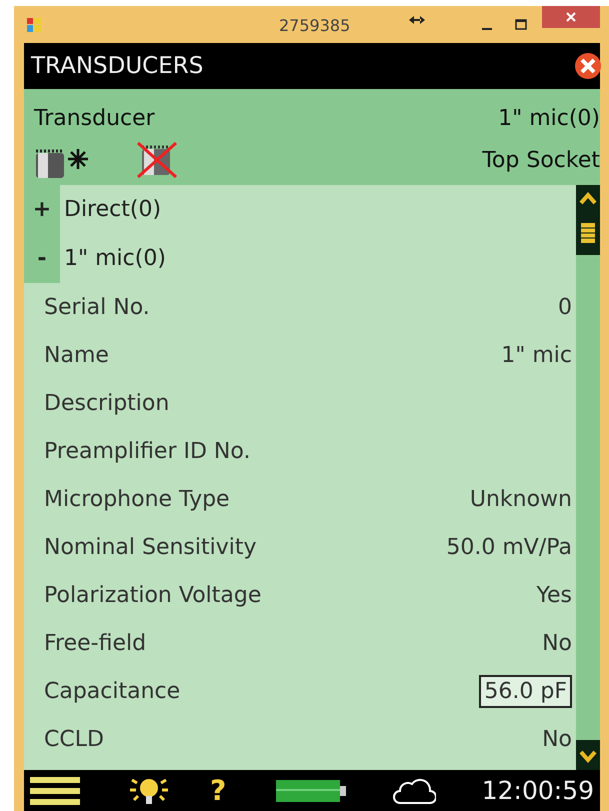 Image resolution: width=609 pixels, height=811 pixels. What do you see at coordinates (117, 66) in the screenshot?
I see `screen-title: TRANSDUCERS` at bounding box center [117, 66].